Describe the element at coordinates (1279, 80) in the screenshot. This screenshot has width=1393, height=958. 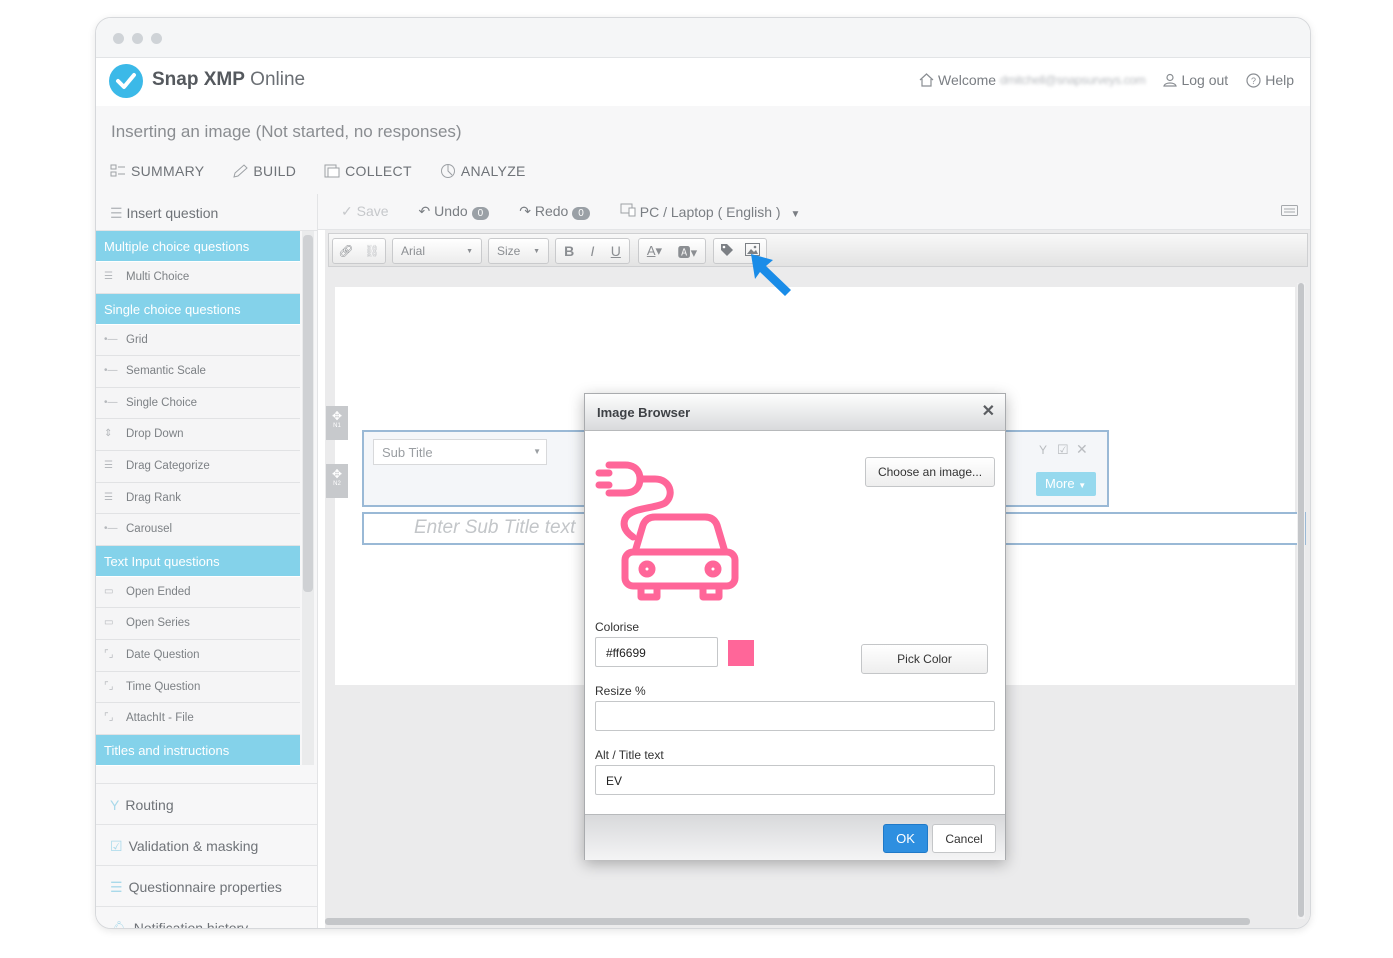
I see `help-label: Help` at that location.